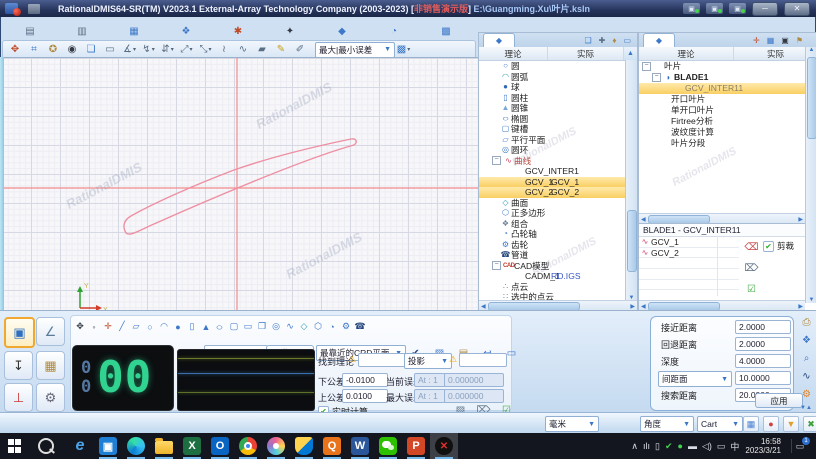  I want to click on notification-icon: ▭, so click(800, 445).